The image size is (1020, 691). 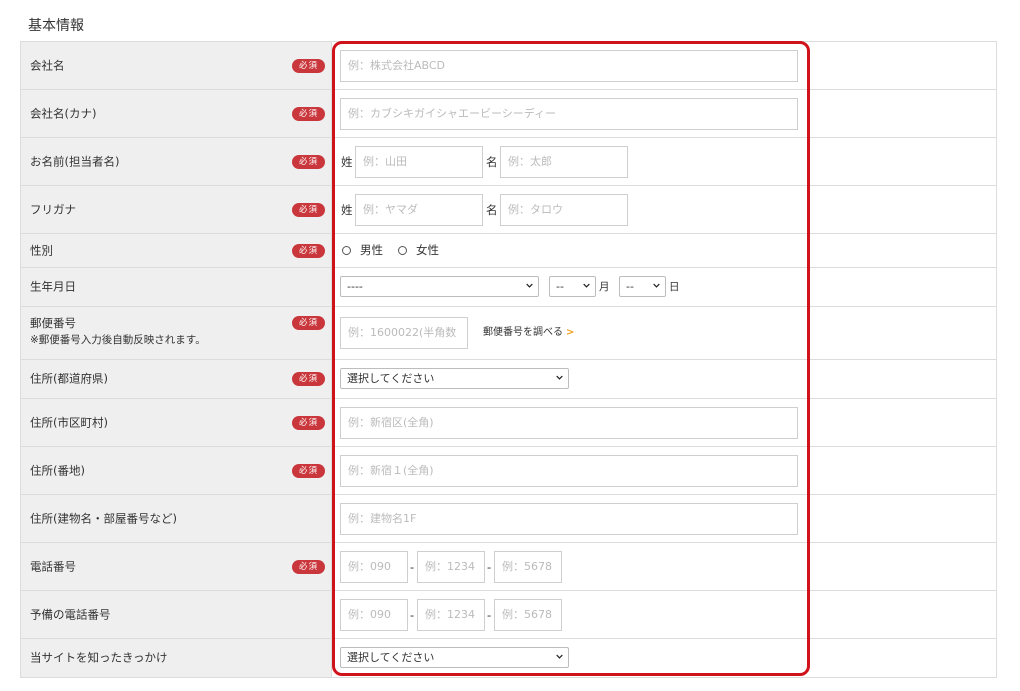 What do you see at coordinates (664, 250) in the screenshot?
I see `input-cell: 男性 女性` at bounding box center [664, 250].